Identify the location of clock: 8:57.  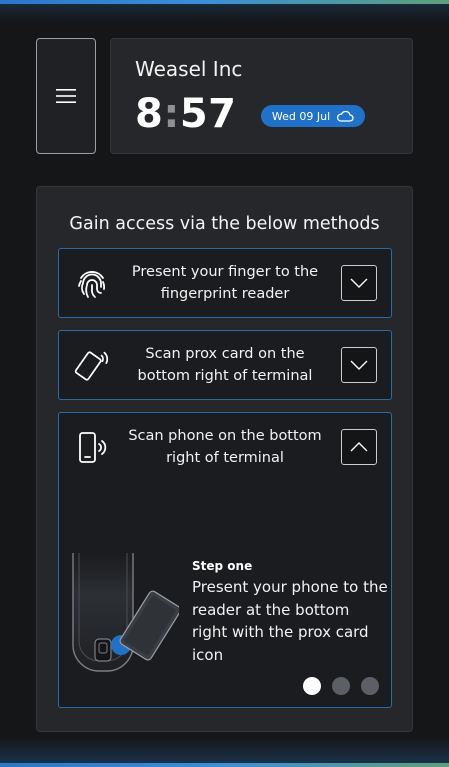
(186, 114).